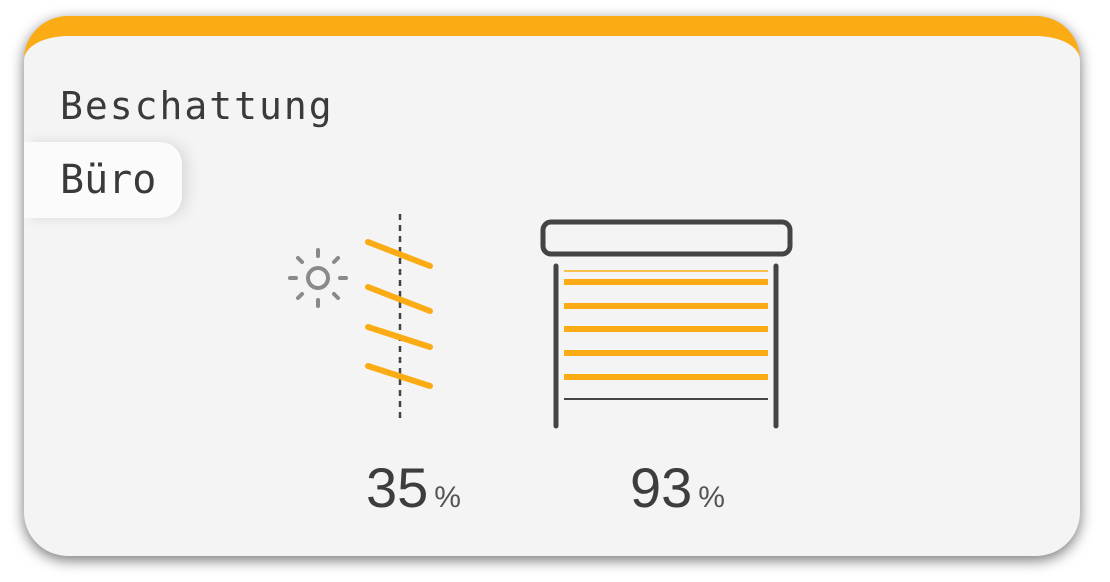  Describe the element at coordinates (666, 238) in the screenshot. I see `shutter-box` at that location.